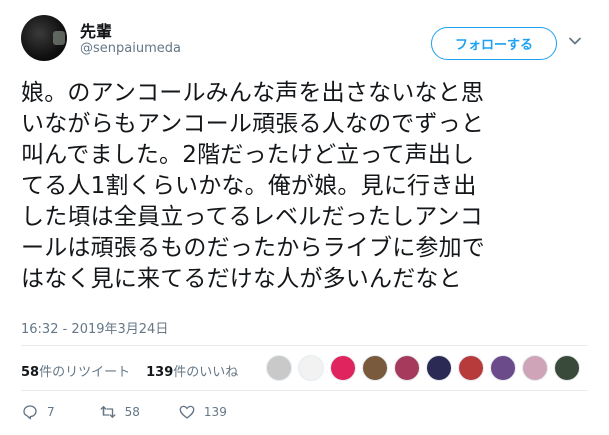  I want to click on tweet-actions: 7 58 139, so click(142, 412).